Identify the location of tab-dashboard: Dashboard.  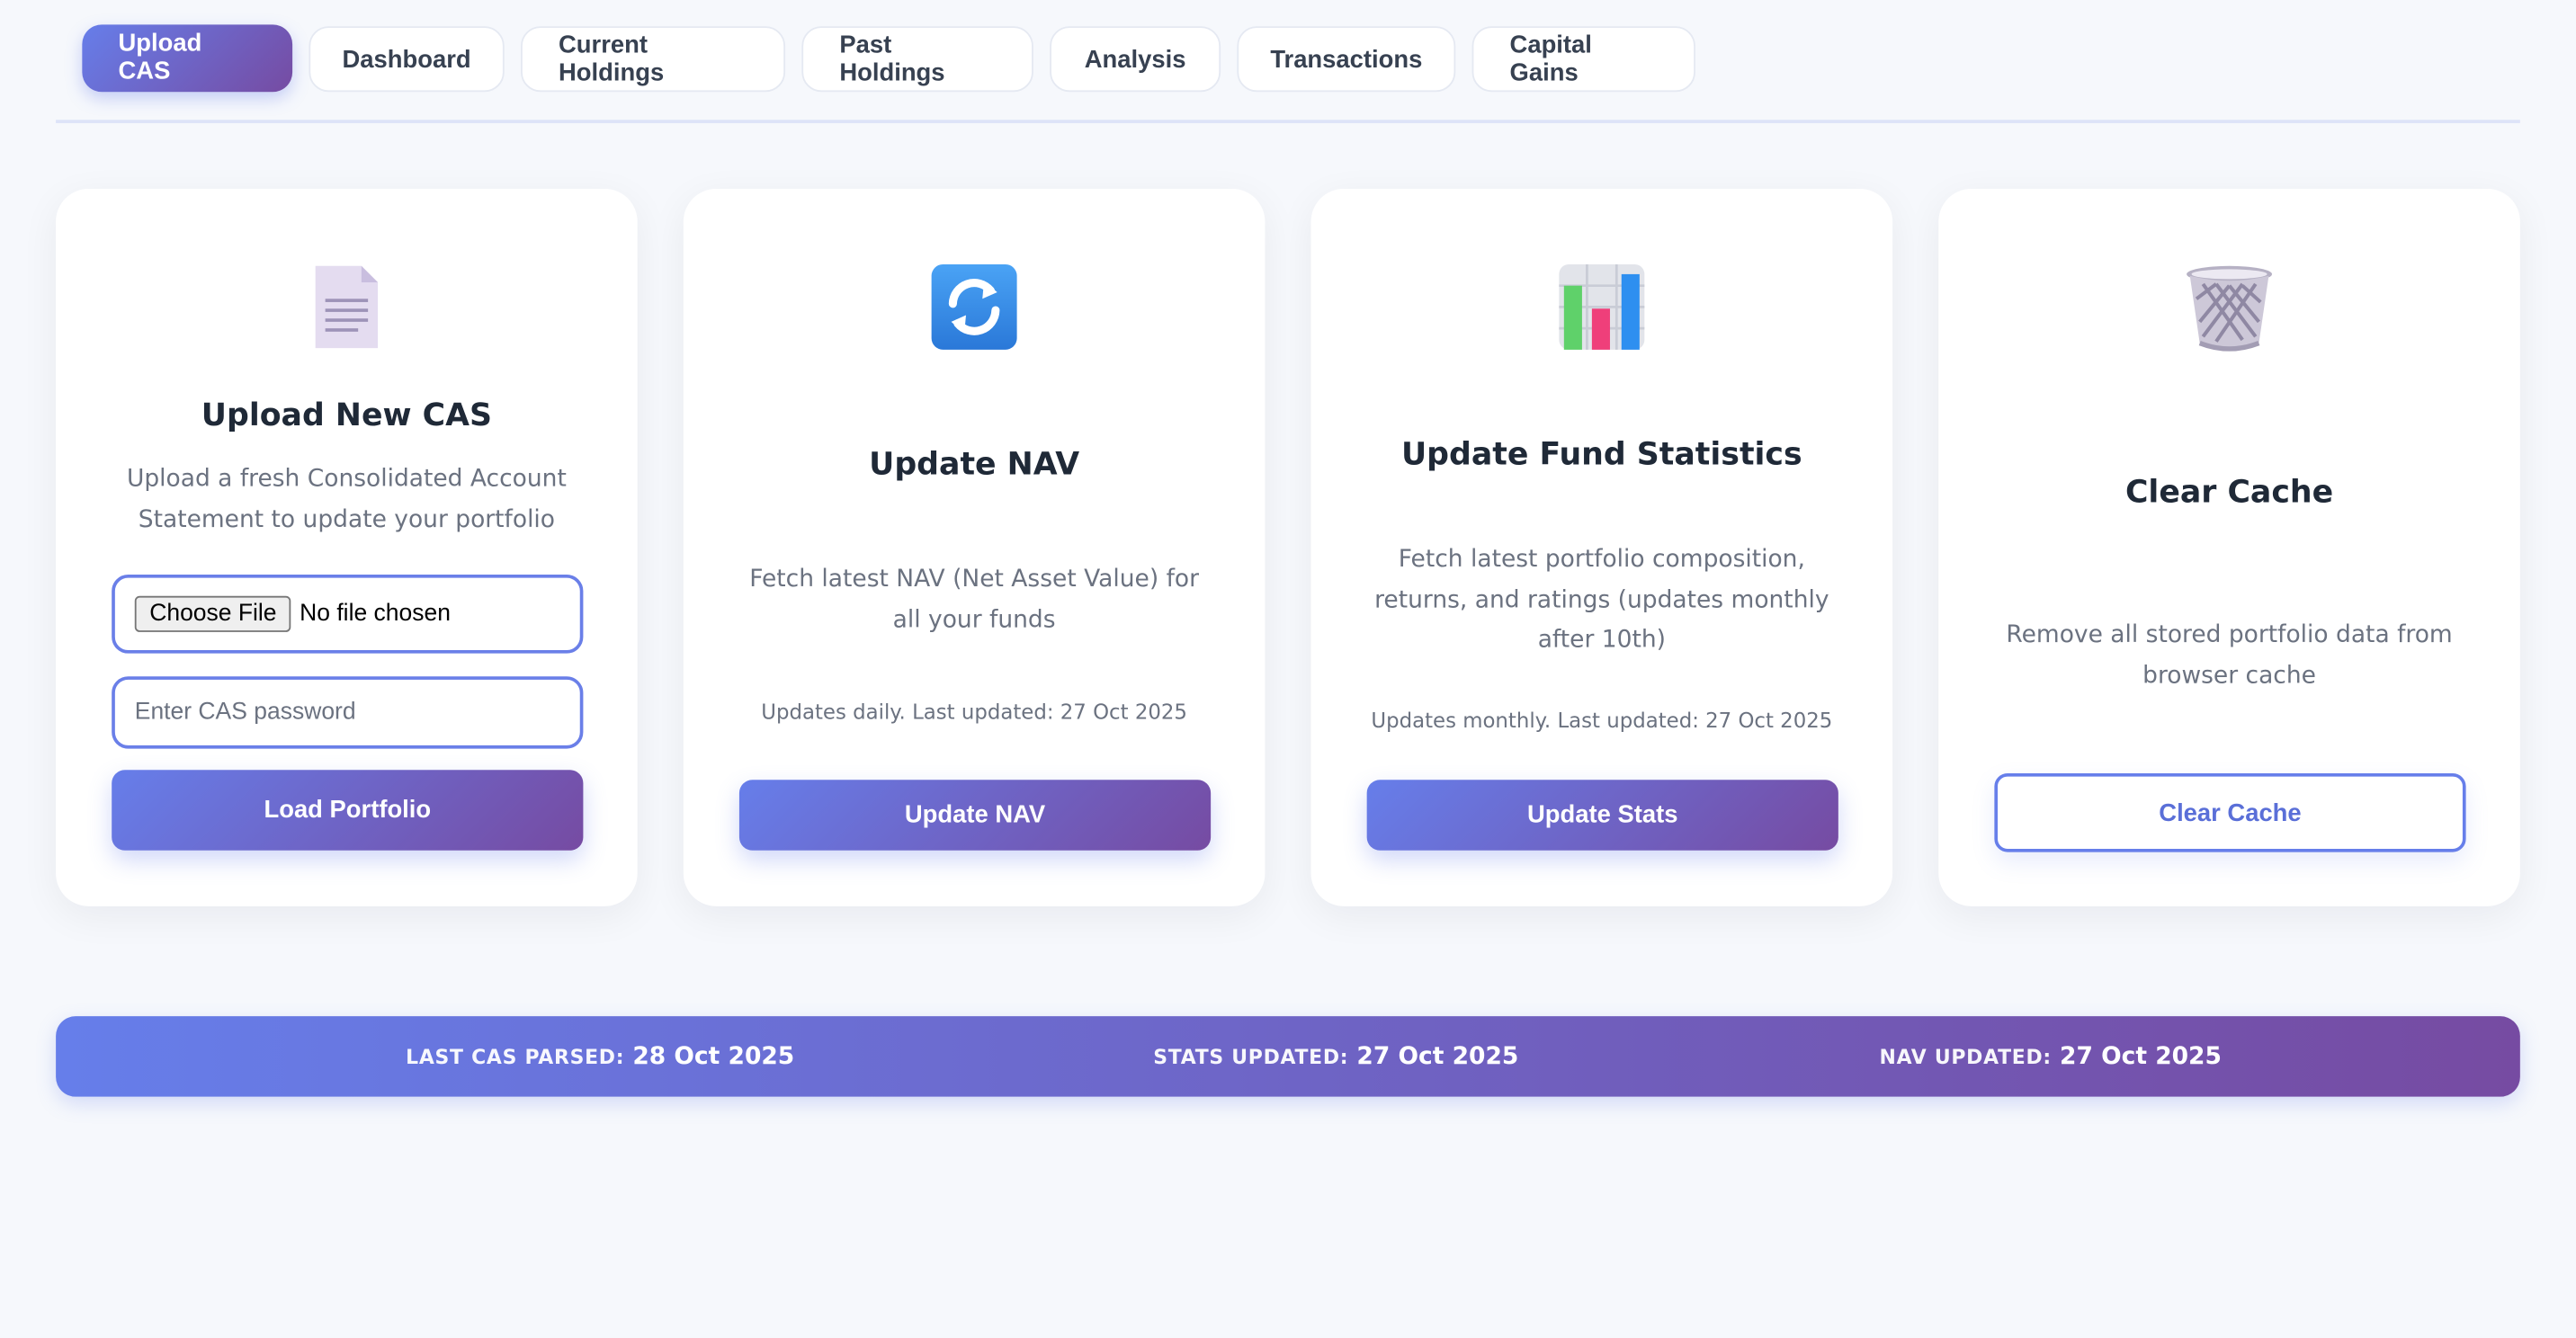
(407, 60).